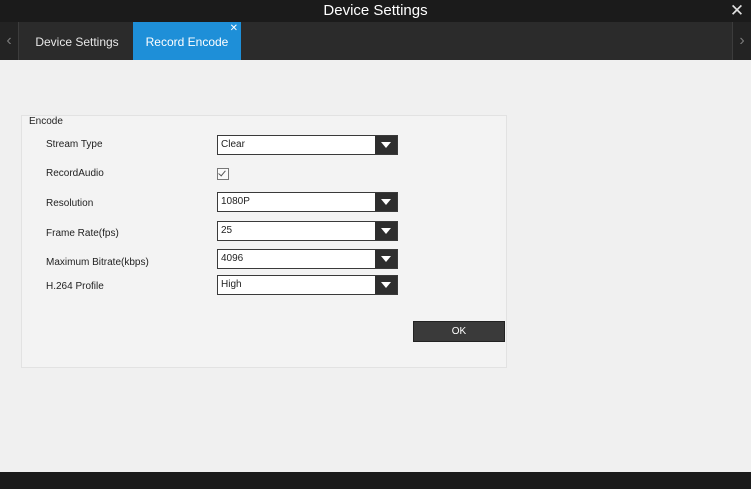  Describe the element at coordinates (307, 285) in the screenshot. I see `h264-profile-select: High` at that location.